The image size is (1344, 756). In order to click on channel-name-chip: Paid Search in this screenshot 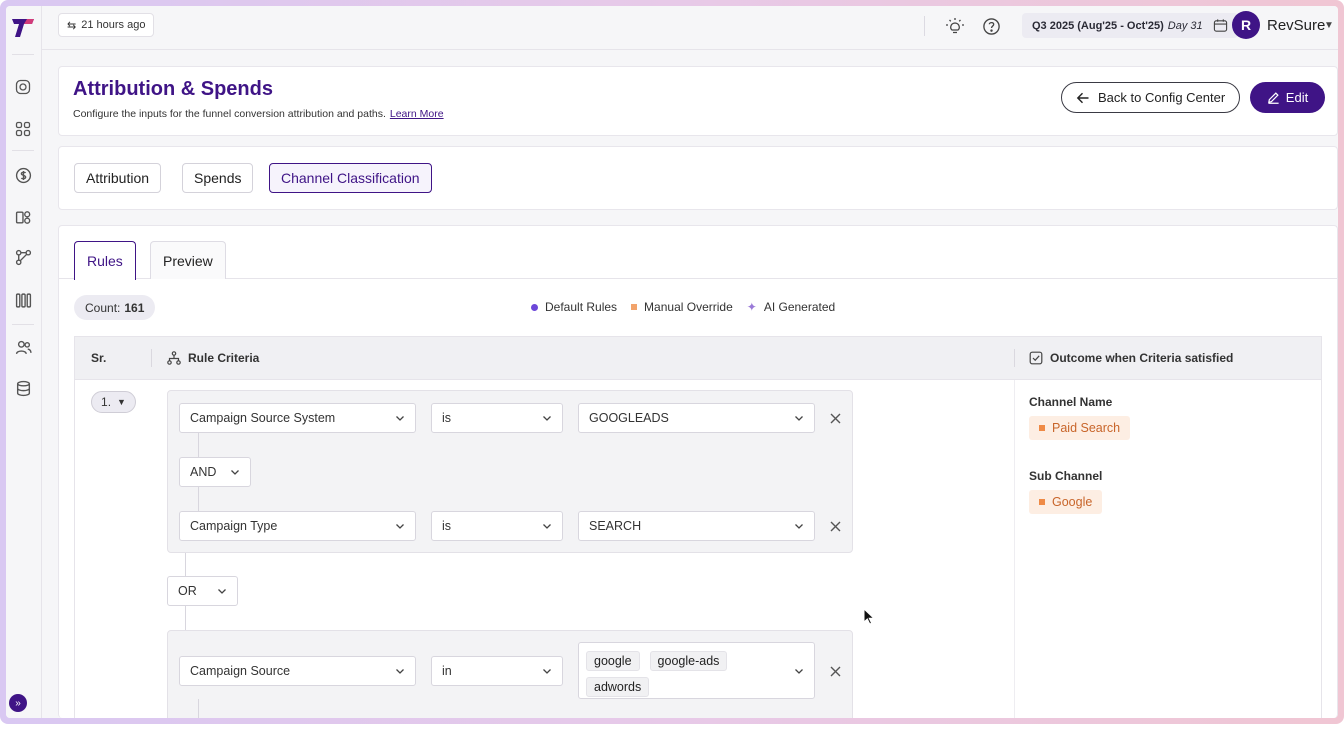, I will do `click(1080, 428)`.